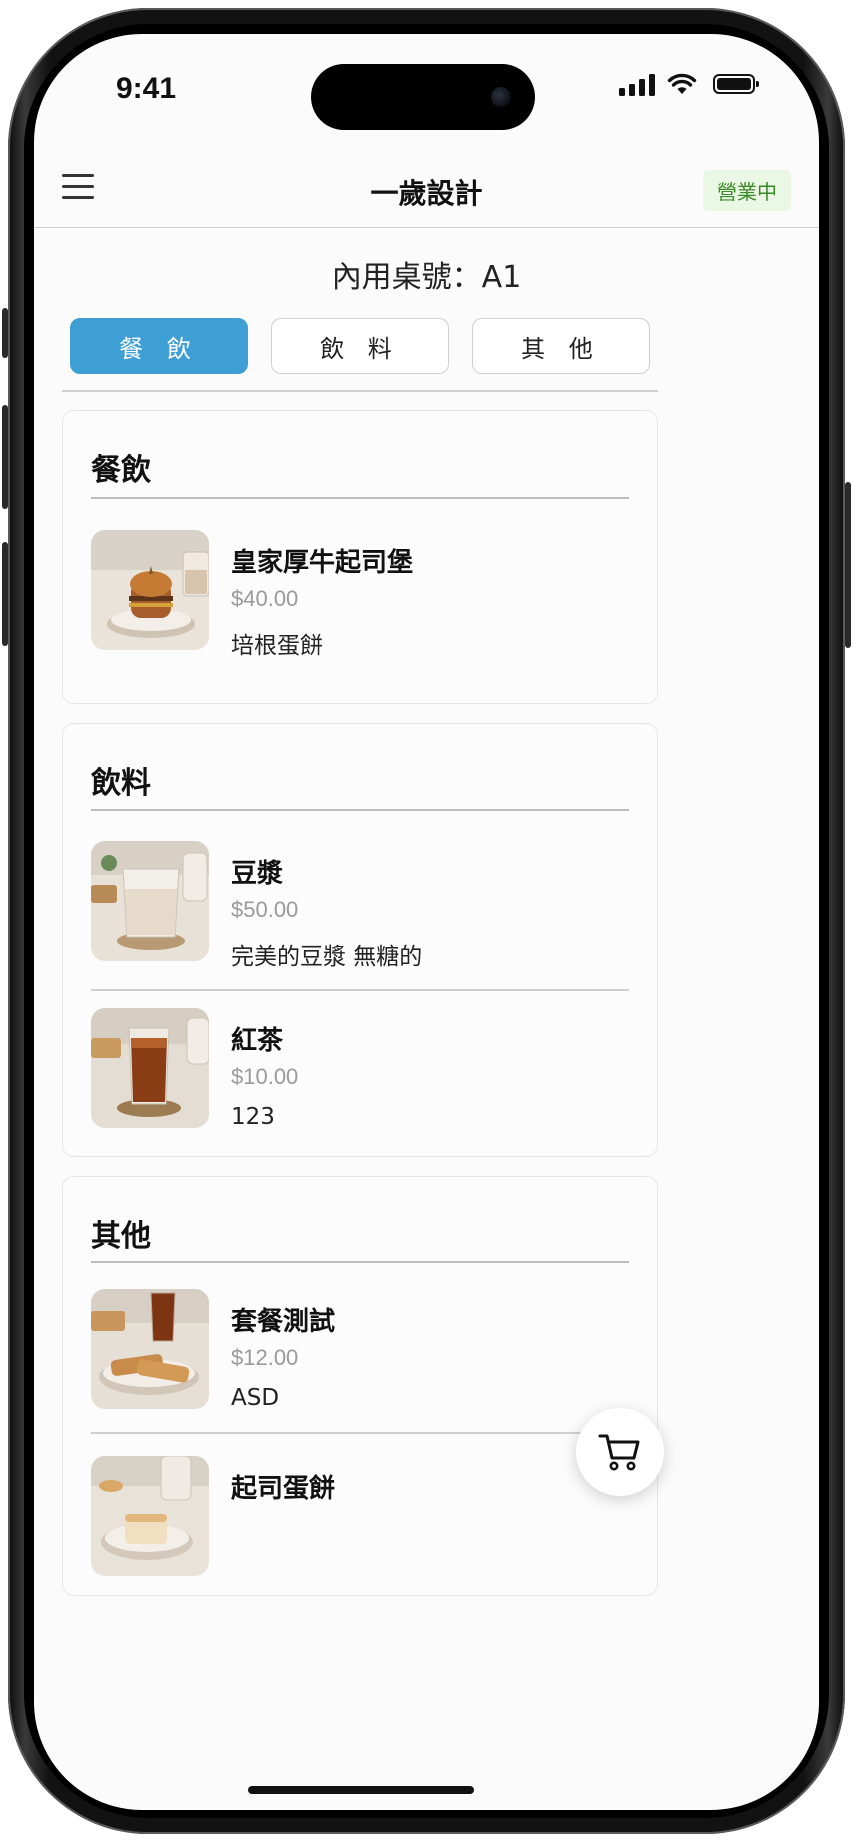 The width and height of the screenshot is (853, 1844). What do you see at coordinates (637, 84) in the screenshot?
I see `cellular-signal-icon` at bounding box center [637, 84].